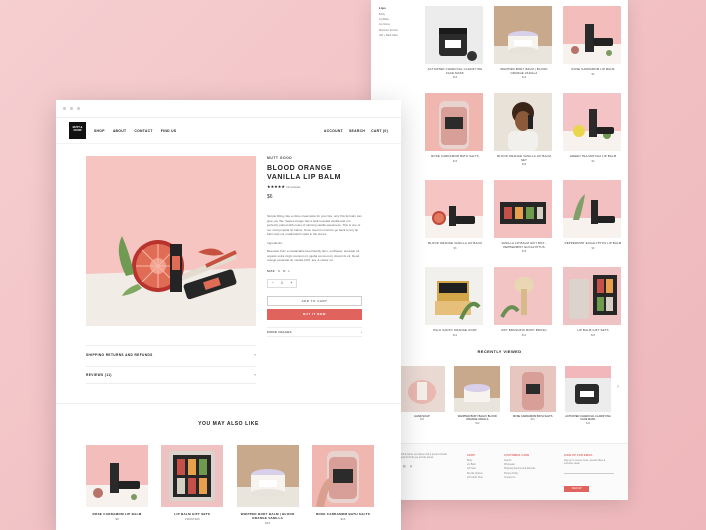 This screenshot has width=706, height=530. I want to click on product-card: ROSE CARDAMOM BATH SALTS $16, so click(455, 134).